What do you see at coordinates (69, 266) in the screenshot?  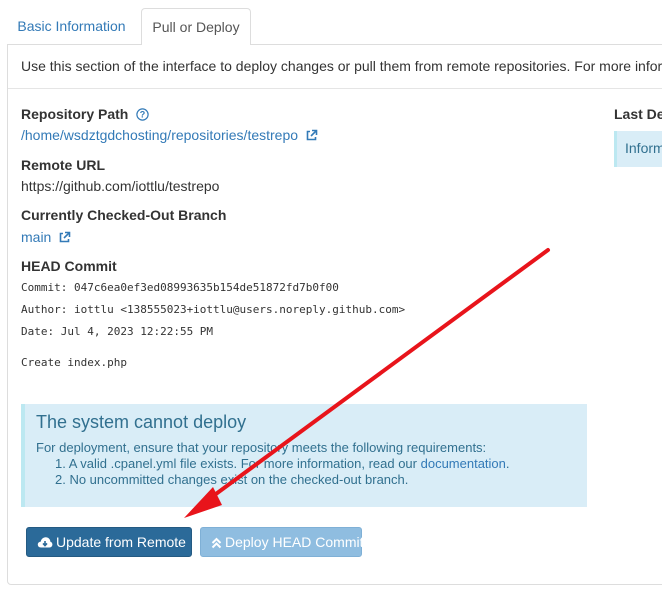 I see `head-commit-label: HEAD Commit` at bounding box center [69, 266].